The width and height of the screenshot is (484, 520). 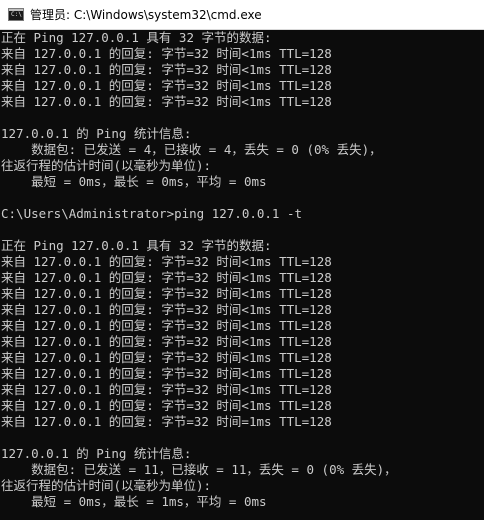 I want to click on console-line: 来自 127.0.0.1 的回复: 字节=32 时间=1ms TTL=128, so click(x=166, y=421).